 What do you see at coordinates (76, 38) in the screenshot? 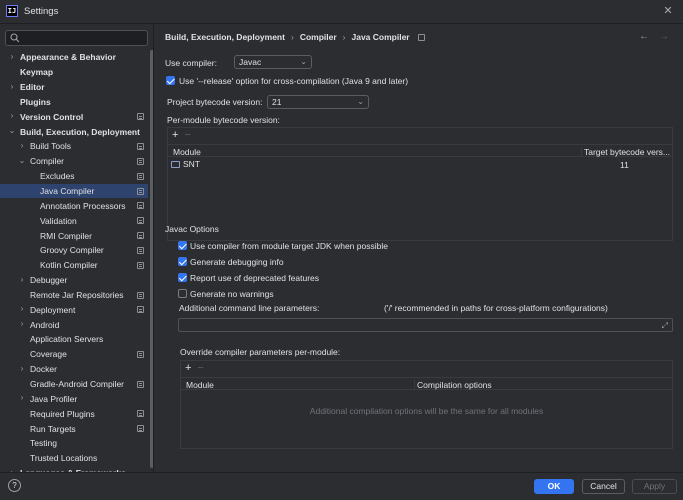
I see `settings-search-input` at bounding box center [76, 38].